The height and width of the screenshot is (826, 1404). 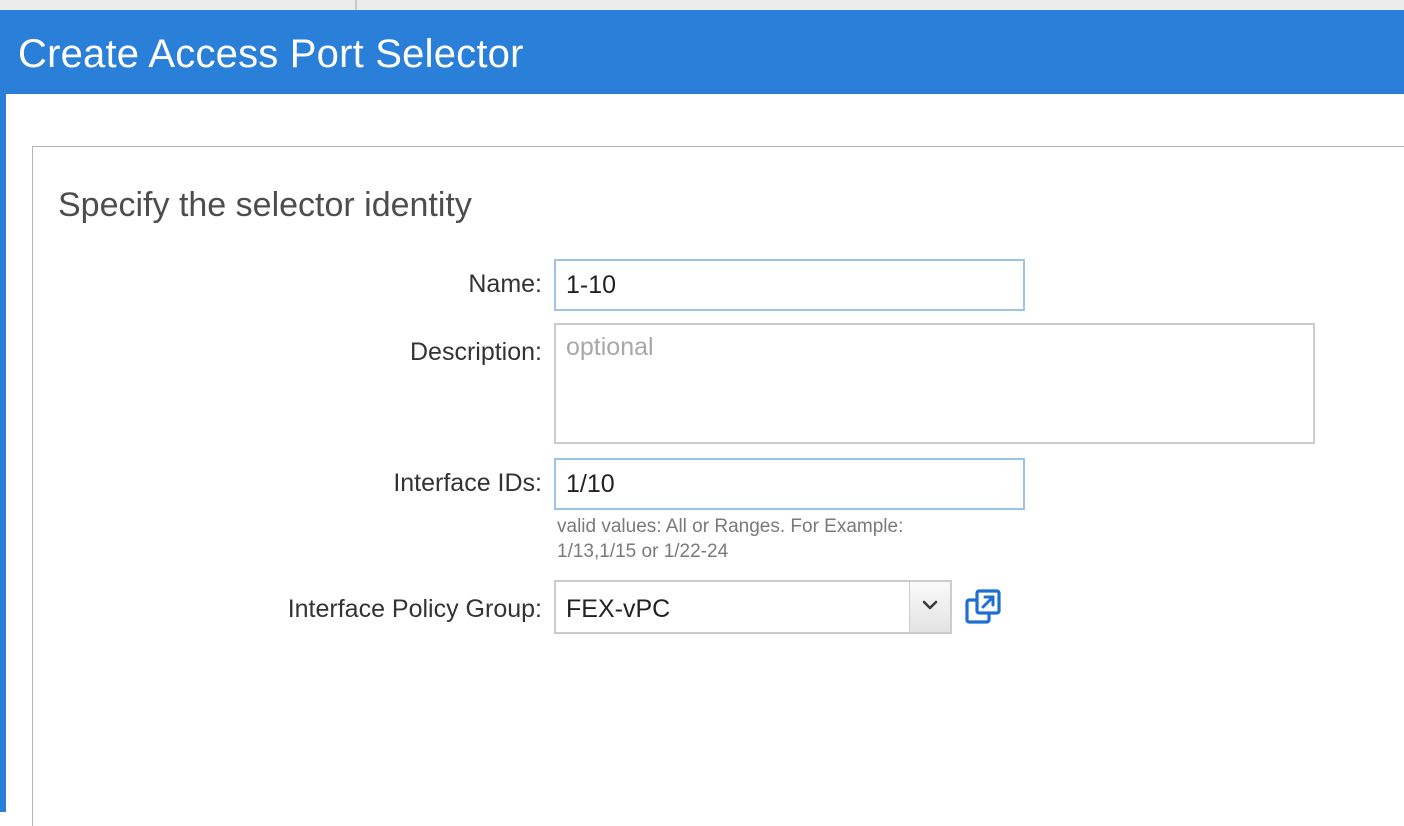 I want to click on top-strip-divider, so click(x=356, y=5).